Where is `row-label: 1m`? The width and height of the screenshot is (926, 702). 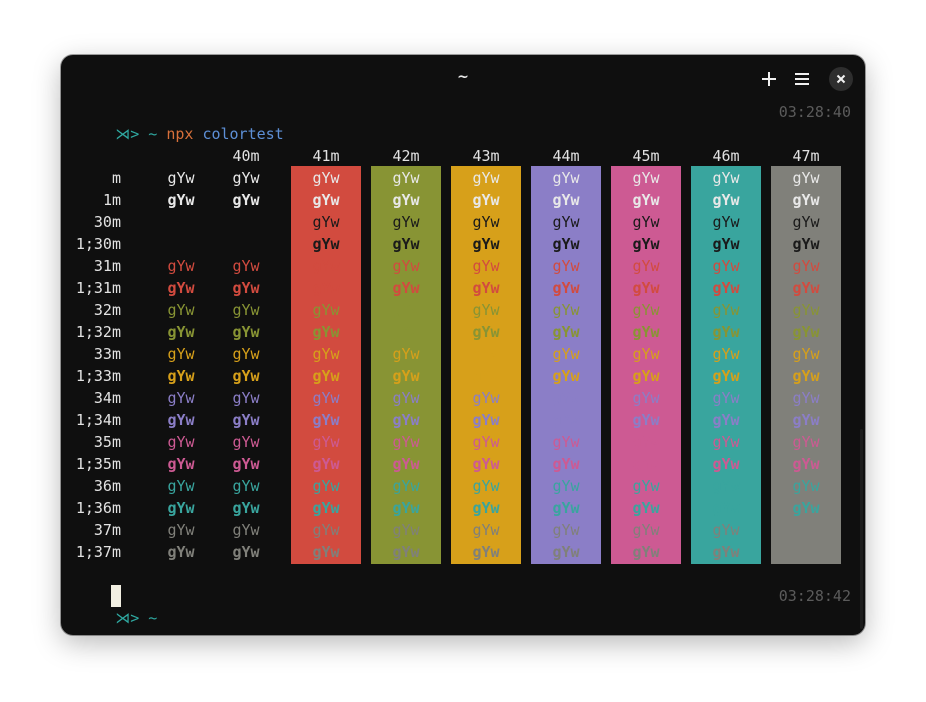 row-label: 1m is located at coordinates (111, 200).